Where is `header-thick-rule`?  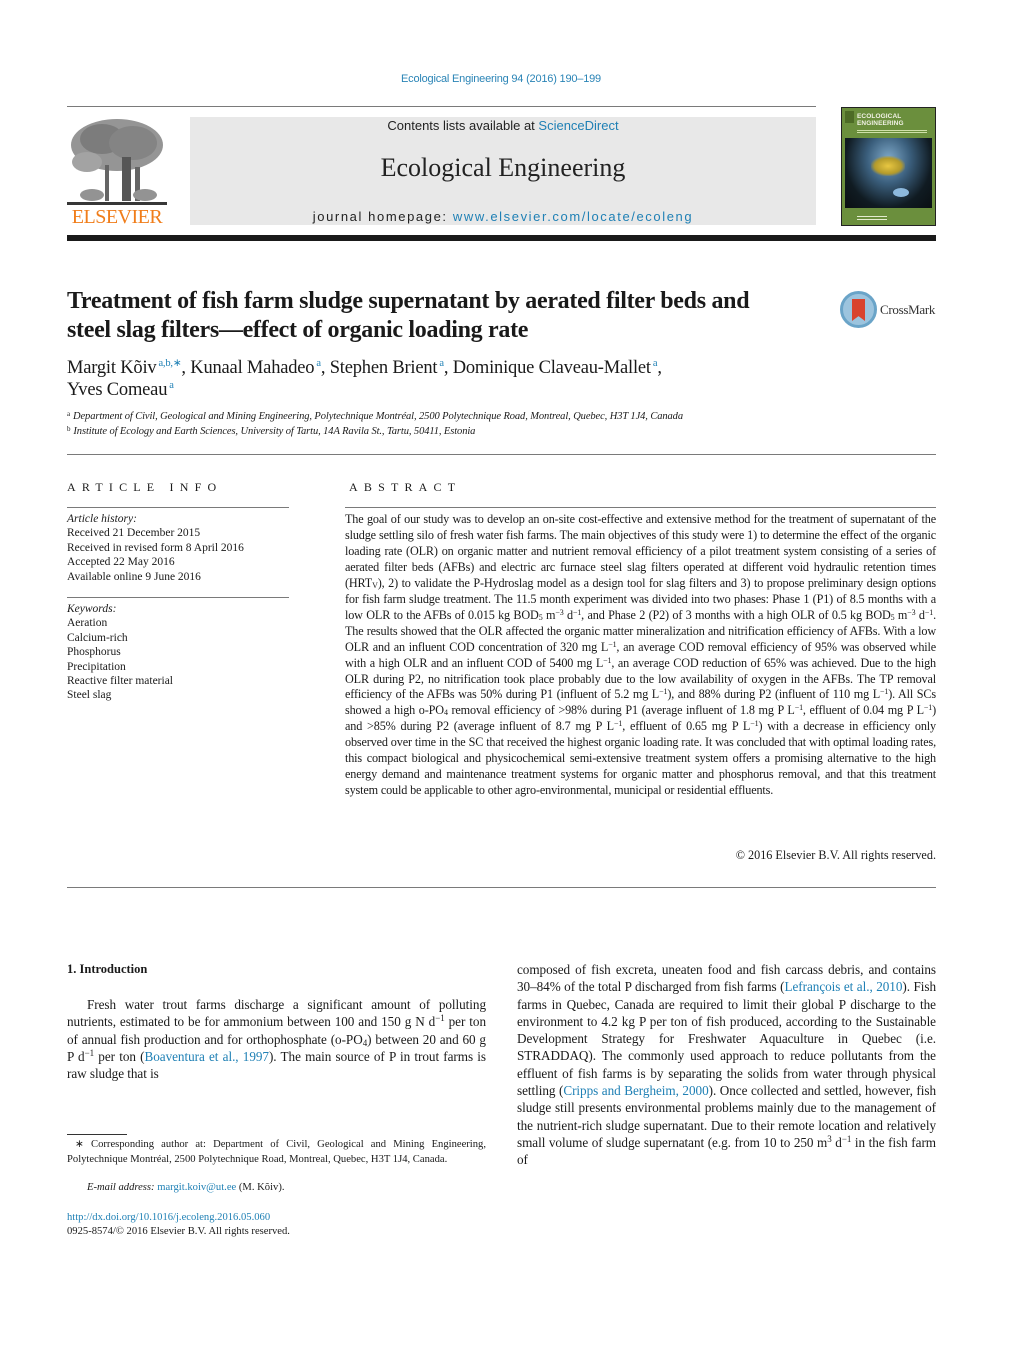
header-thick-rule is located at coordinates (501, 238).